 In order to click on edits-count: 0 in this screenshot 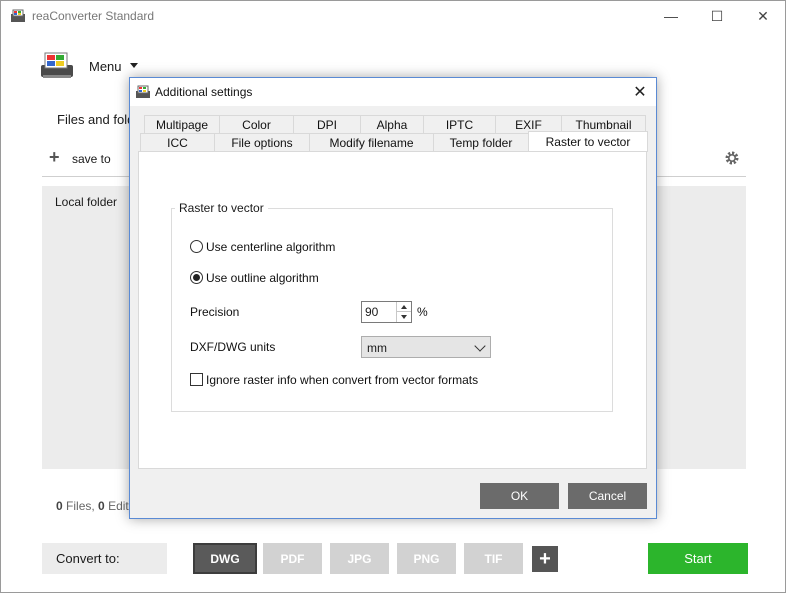, I will do `click(101, 506)`.